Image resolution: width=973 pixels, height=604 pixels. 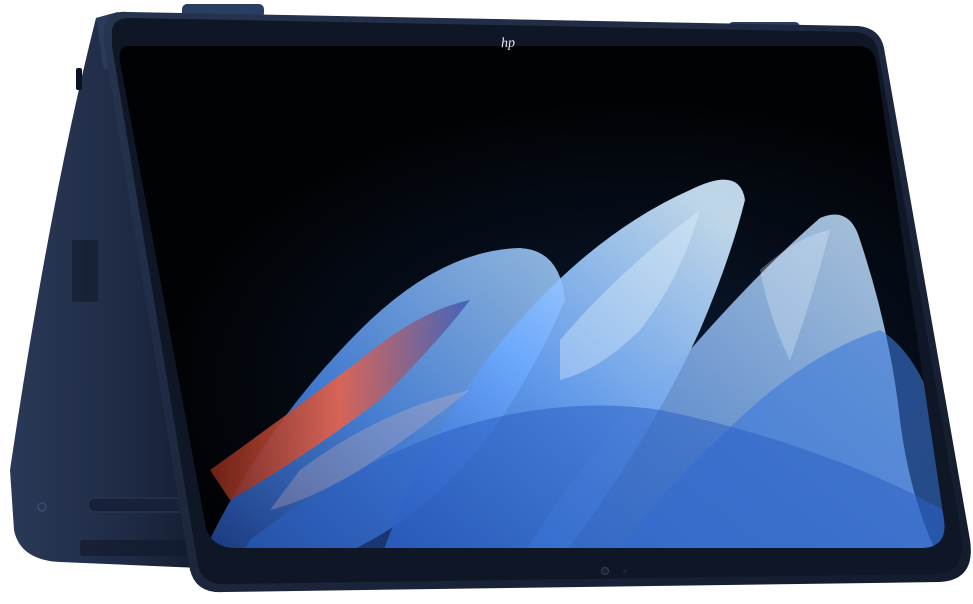 I want to click on sensor-icon, so click(x=625, y=571).